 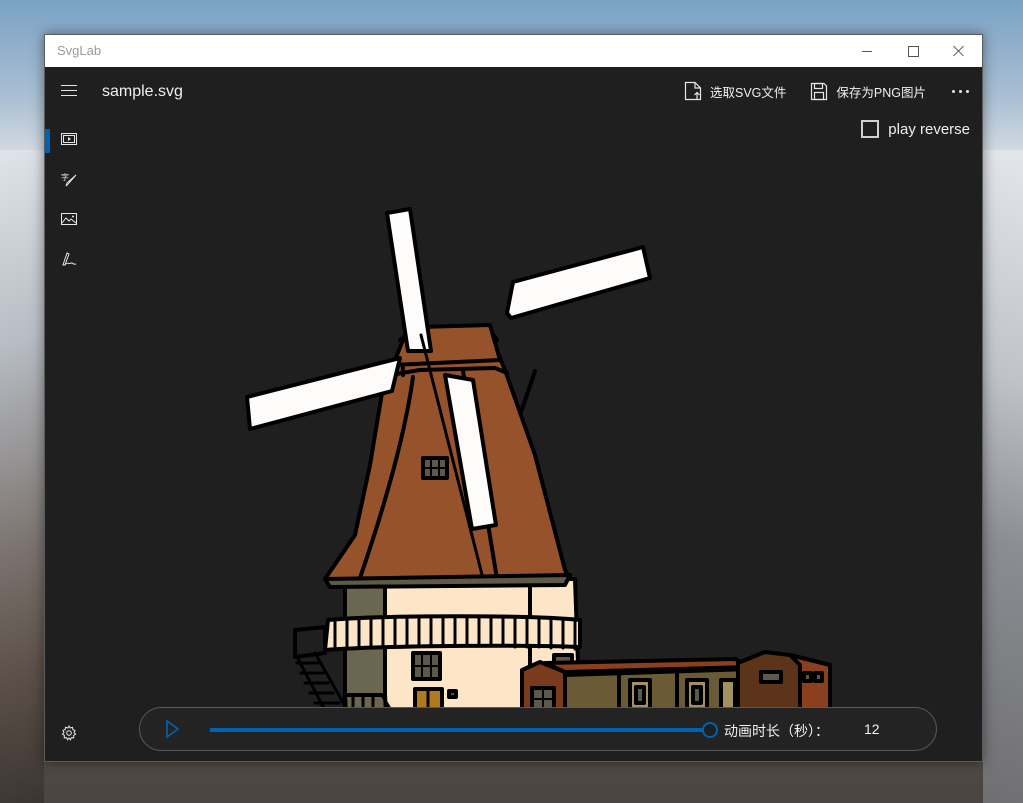 What do you see at coordinates (69, 85) in the screenshot?
I see `hamburger-icon` at bounding box center [69, 85].